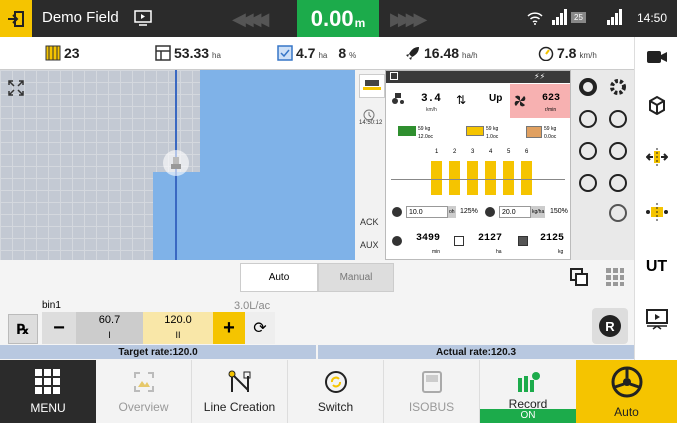 This screenshot has height=423, width=677. Describe the element at coordinates (16, 18) in the screenshot. I see `exit-button` at that location.